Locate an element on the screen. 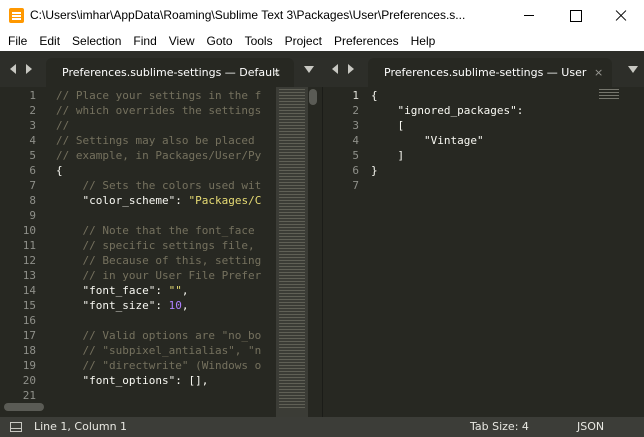 The width and height of the screenshot is (644, 437). code-line: // example, in Packages/User/Py is located at coordinates (158, 155).